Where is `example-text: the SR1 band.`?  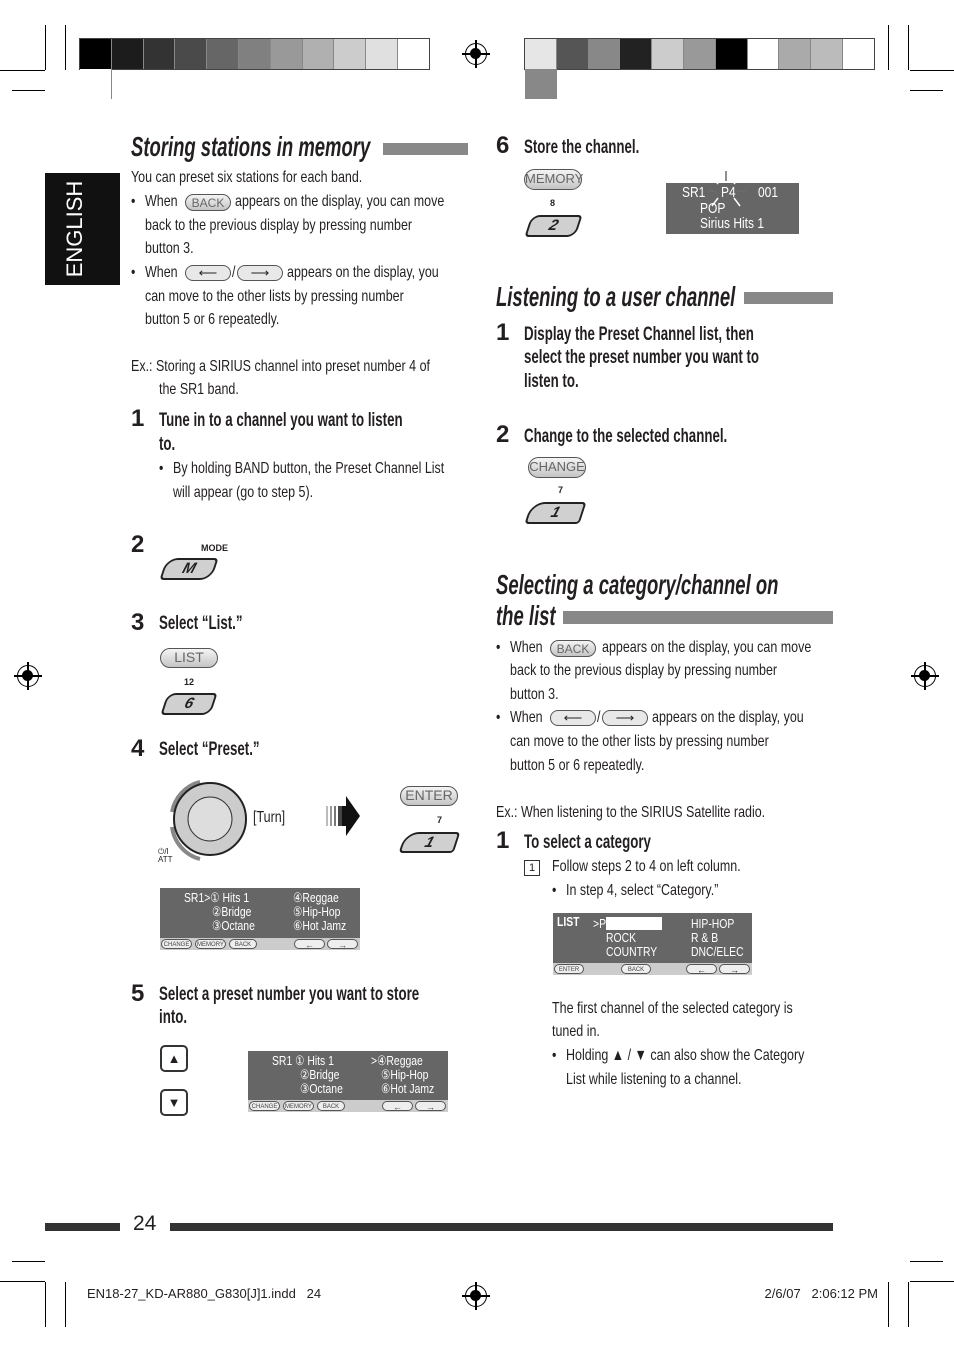
example-text: the SR1 band. is located at coordinates (199, 389).